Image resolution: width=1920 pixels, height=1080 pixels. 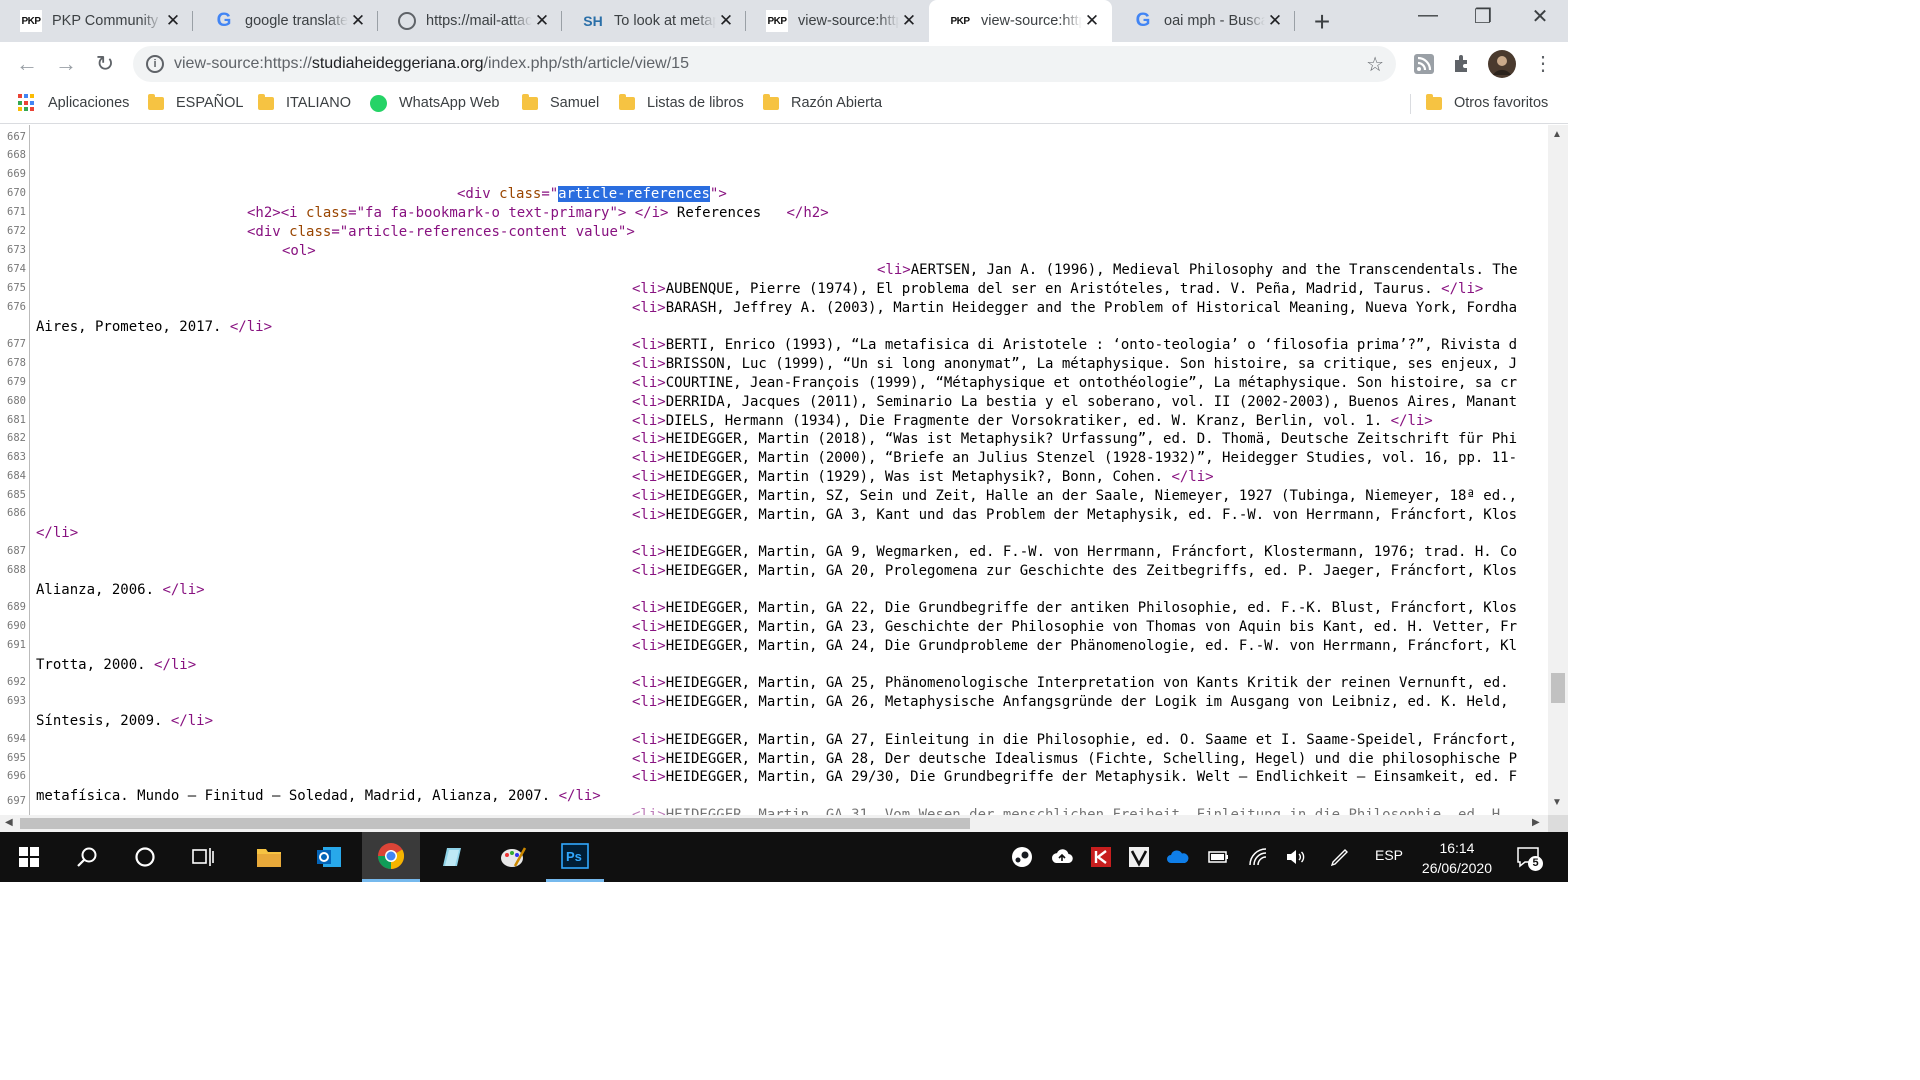 I want to click on vectorworks-icon, so click(x=1139, y=857).